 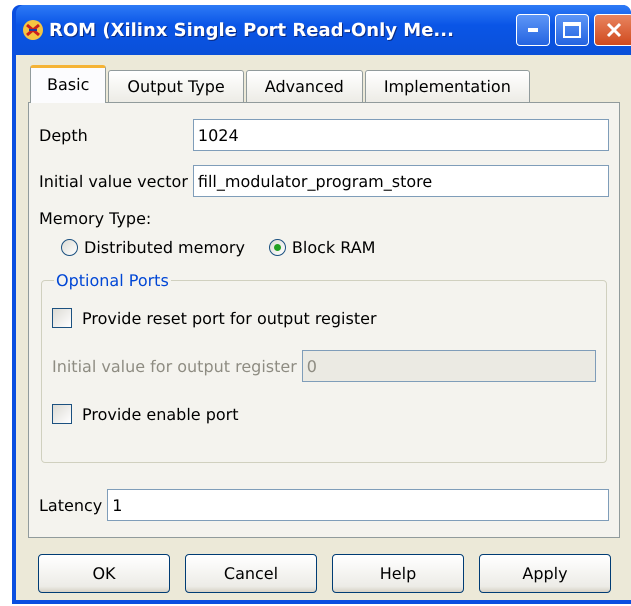 I want to click on radio-label: Distributed memory, so click(x=164, y=247).